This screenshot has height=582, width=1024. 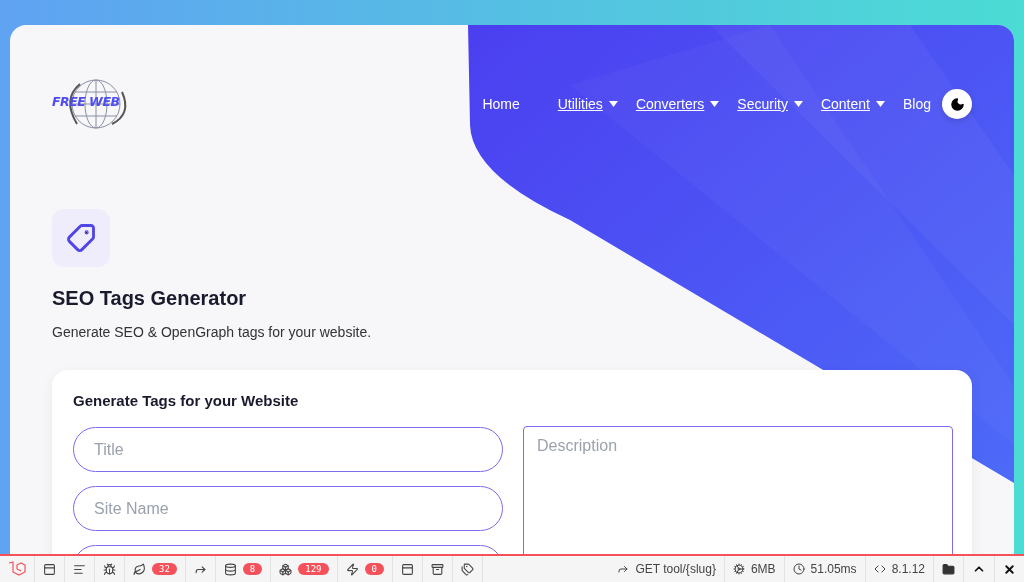 What do you see at coordinates (164, 569) in the screenshot?
I see `count-badge: 32` at bounding box center [164, 569].